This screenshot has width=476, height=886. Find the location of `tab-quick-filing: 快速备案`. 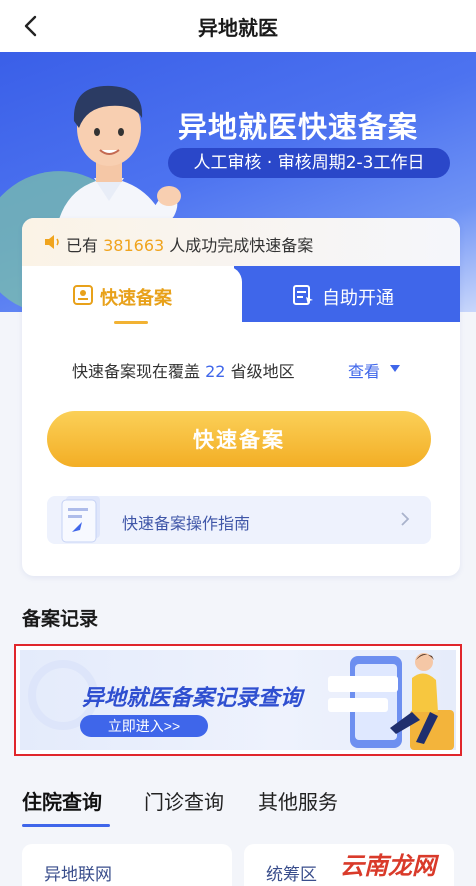

tab-quick-filing: 快速备案 is located at coordinates (136, 297).